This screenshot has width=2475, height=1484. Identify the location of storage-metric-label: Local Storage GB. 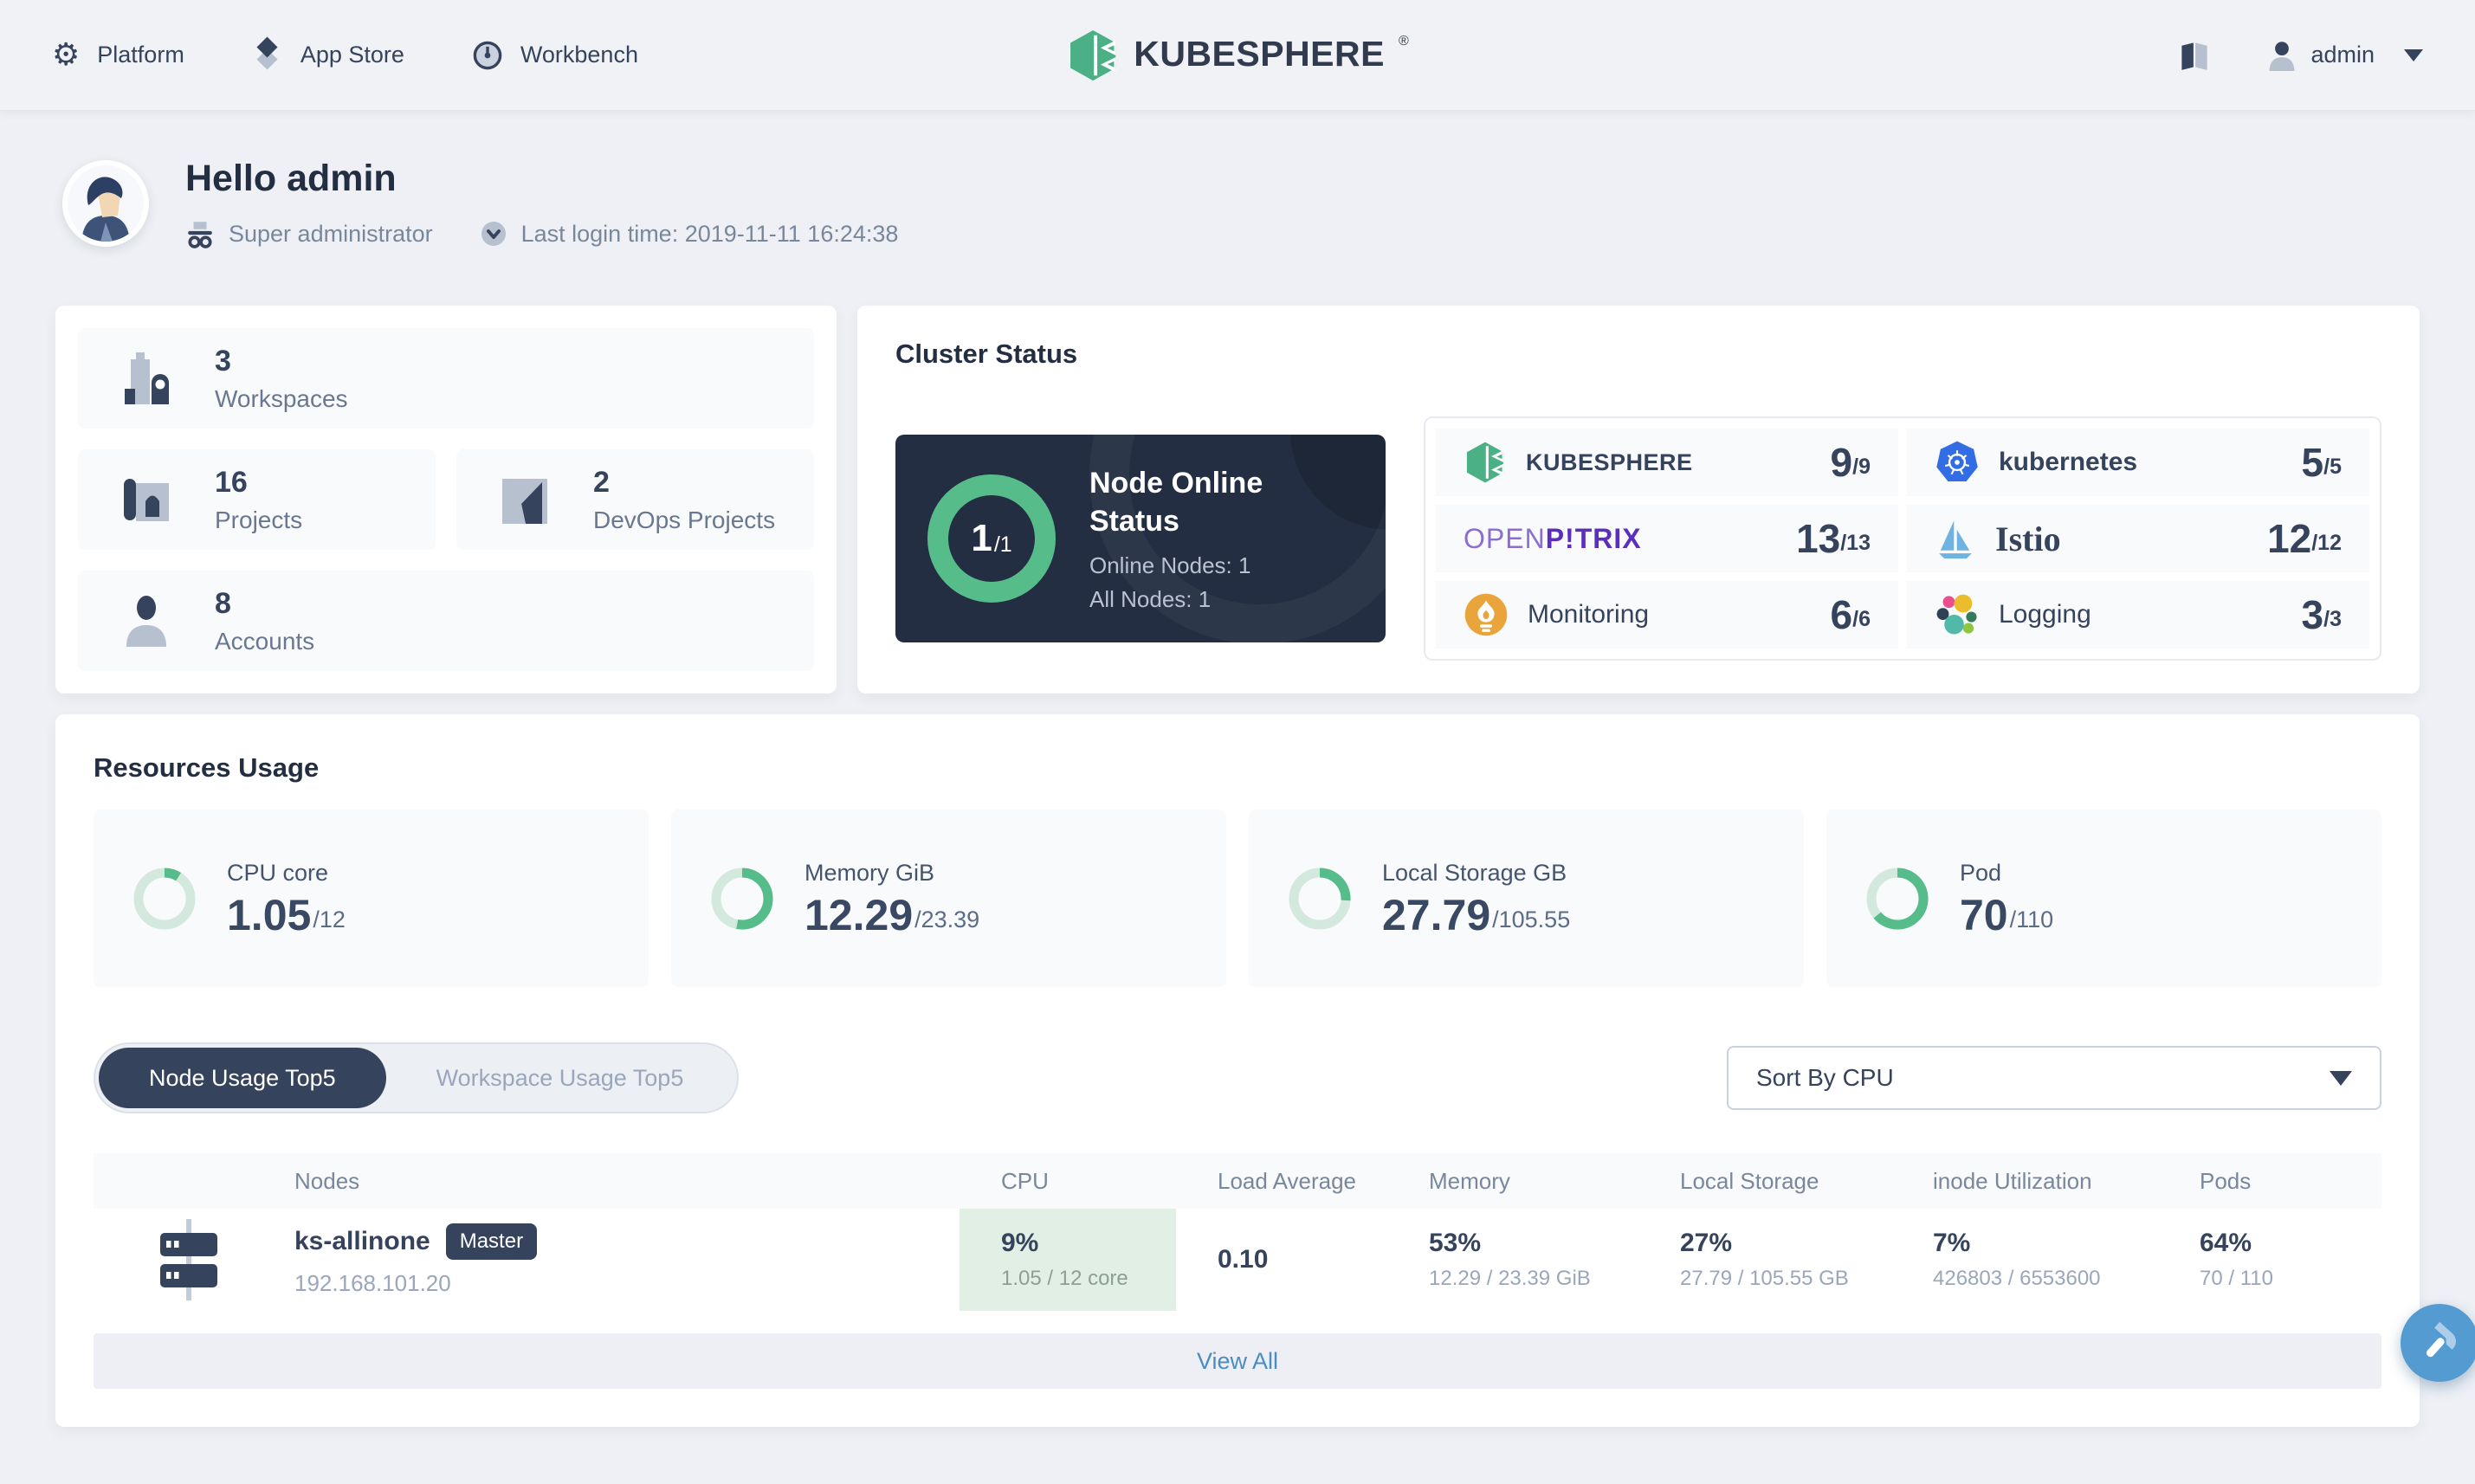
(1474, 873).